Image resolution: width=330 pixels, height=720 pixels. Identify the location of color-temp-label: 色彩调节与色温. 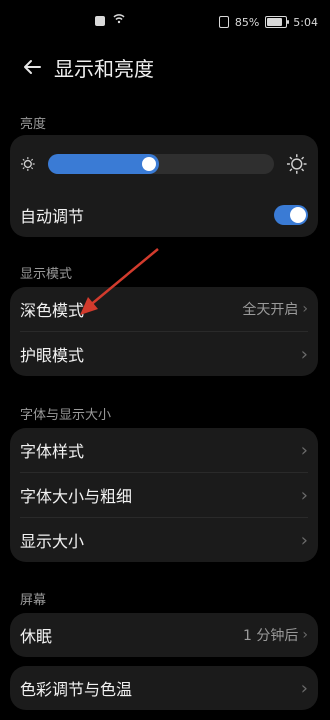
(76, 689).